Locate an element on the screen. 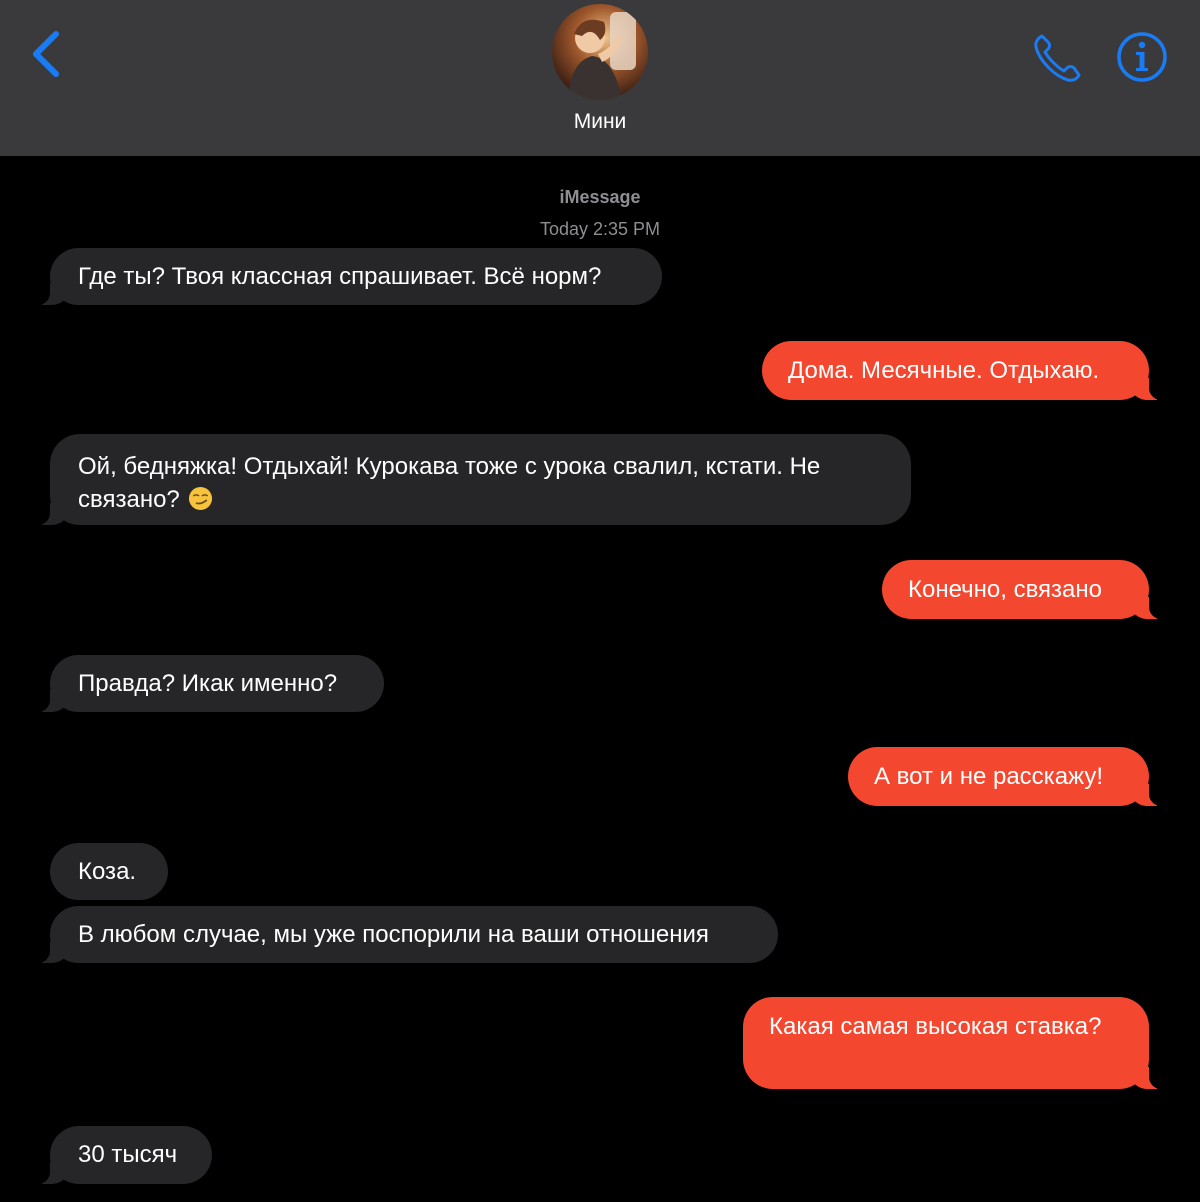 Image resolution: width=1200 pixels, height=1202 pixels. message-text-continuation: связано? is located at coordinates (129, 499).